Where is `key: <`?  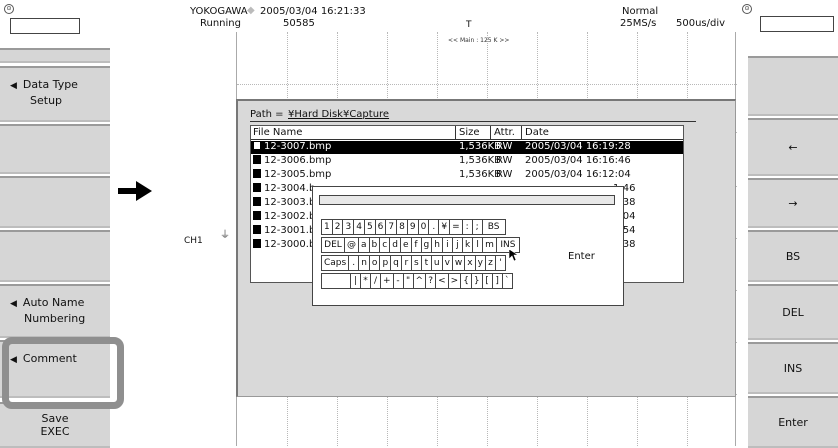
key: < is located at coordinates (442, 281).